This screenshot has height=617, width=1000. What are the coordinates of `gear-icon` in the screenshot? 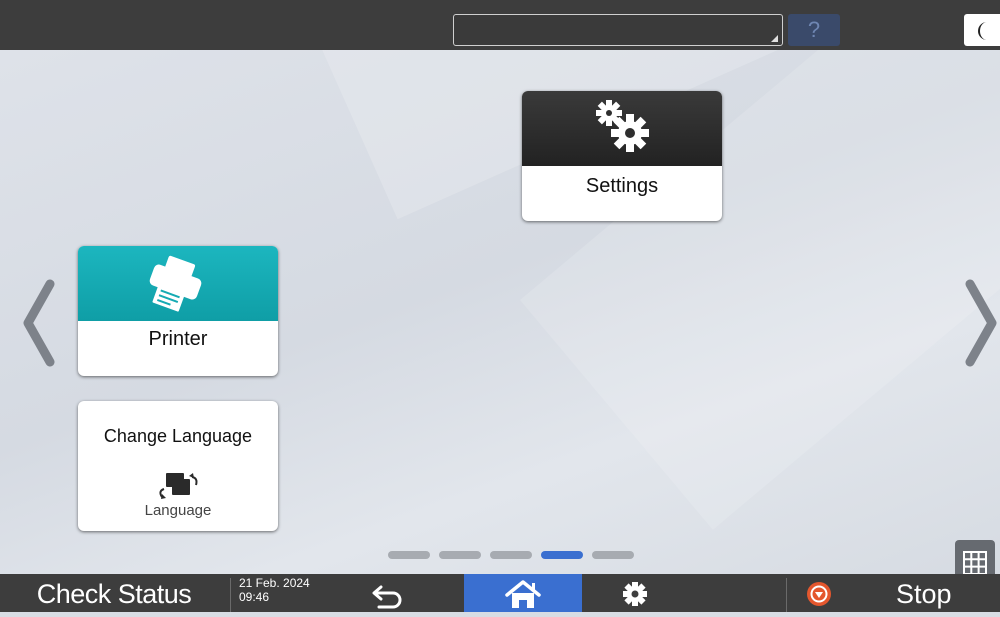 It's located at (635, 594).